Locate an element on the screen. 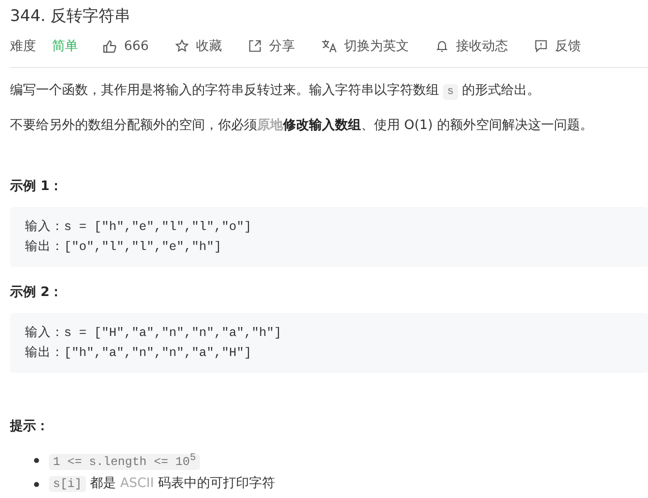 The width and height of the screenshot is (648, 498). thumbs-up-icon is located at coordinates (109, 46).